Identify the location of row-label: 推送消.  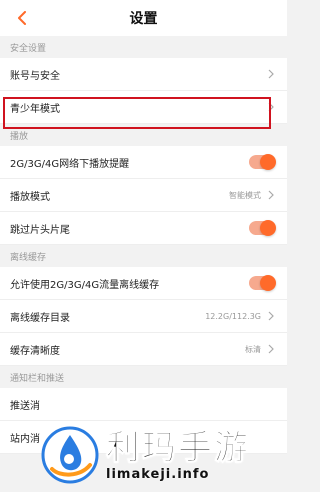
(25, 406).